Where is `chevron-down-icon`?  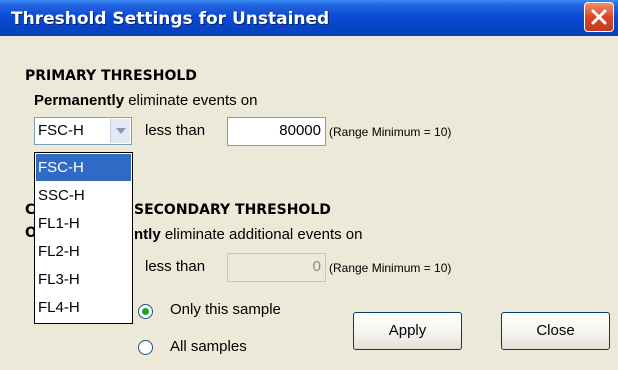
chevron-down-icon is located at coordinates (121, 131).